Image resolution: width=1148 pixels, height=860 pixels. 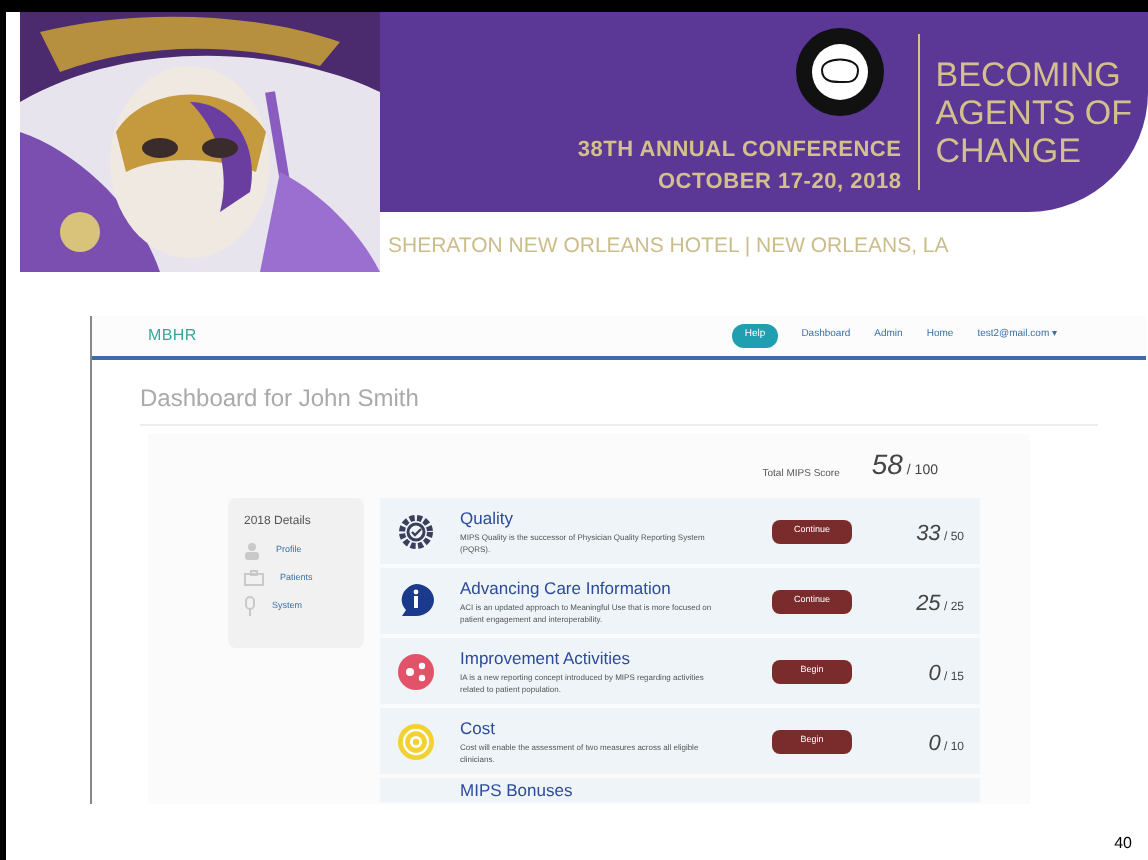 What do you see at coordinates (487, 519) in the screenshot?
I see `category-title: Quality` at bounding box center [487, 519].